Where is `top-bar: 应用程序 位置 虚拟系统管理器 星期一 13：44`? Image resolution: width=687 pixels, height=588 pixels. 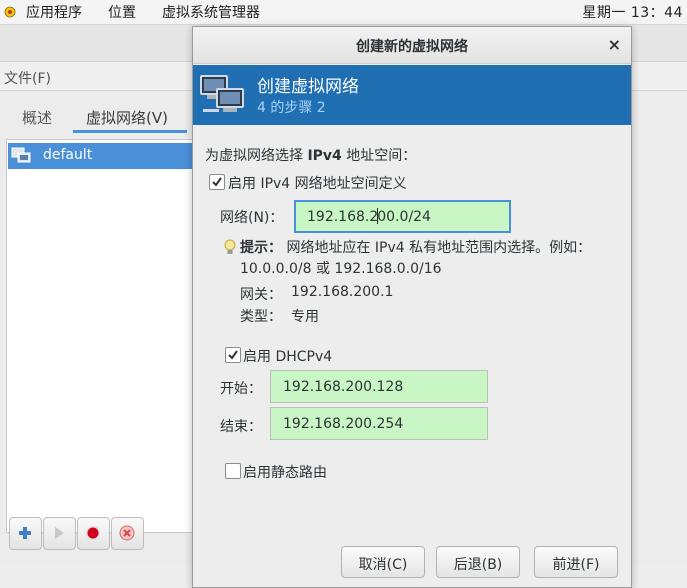
top-bar: 应用程序 位置 虚拟系统管理器 星期一 13：44 is located at coordinates (343, 12).